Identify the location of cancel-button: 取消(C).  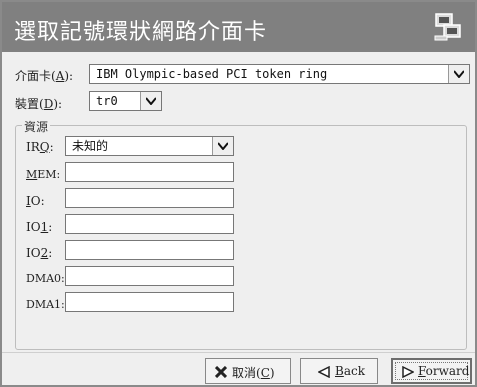
(248, 371).